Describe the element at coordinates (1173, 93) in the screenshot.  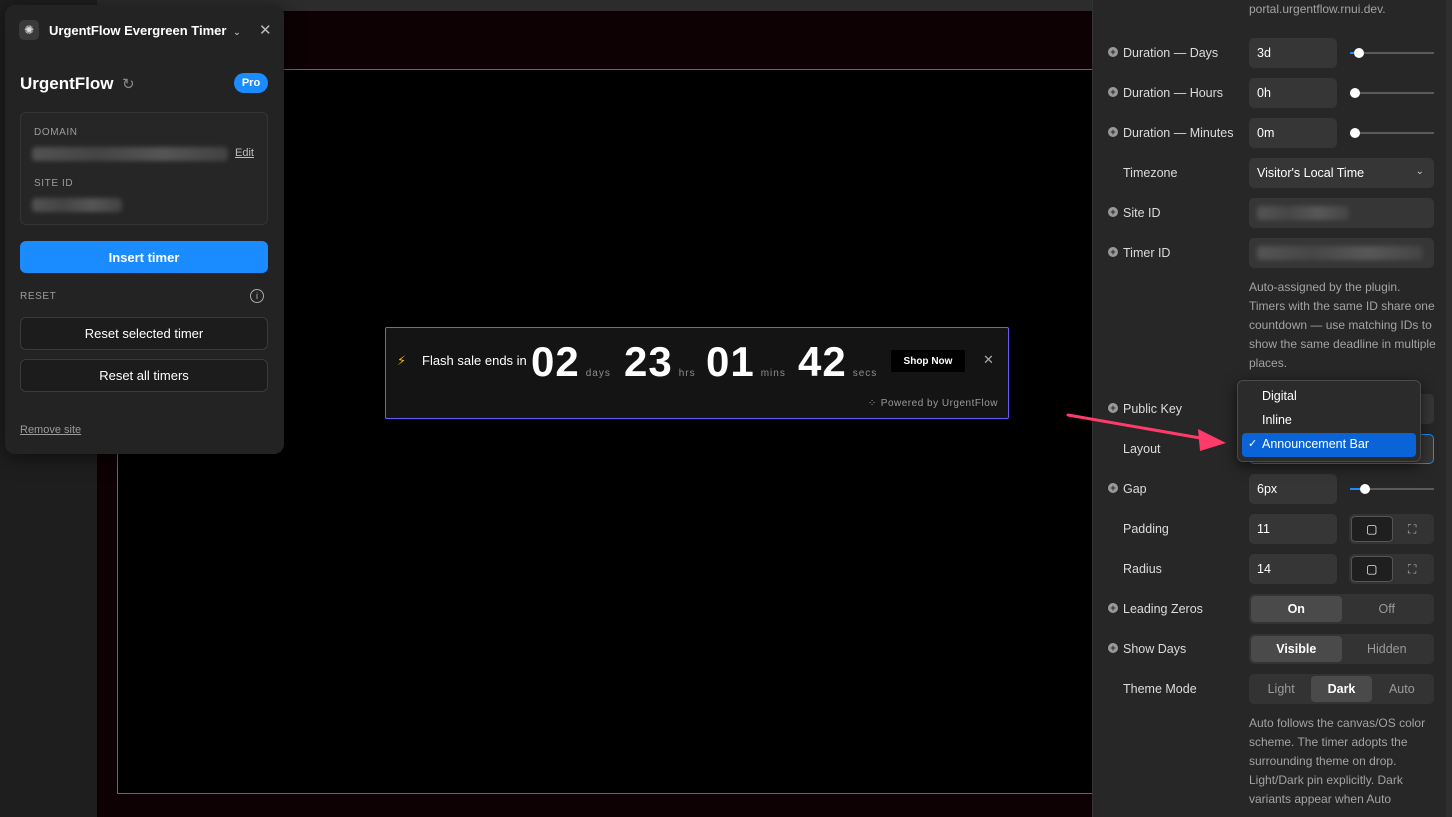
I see `duration-hours-label: Duration — Hours` at that location.